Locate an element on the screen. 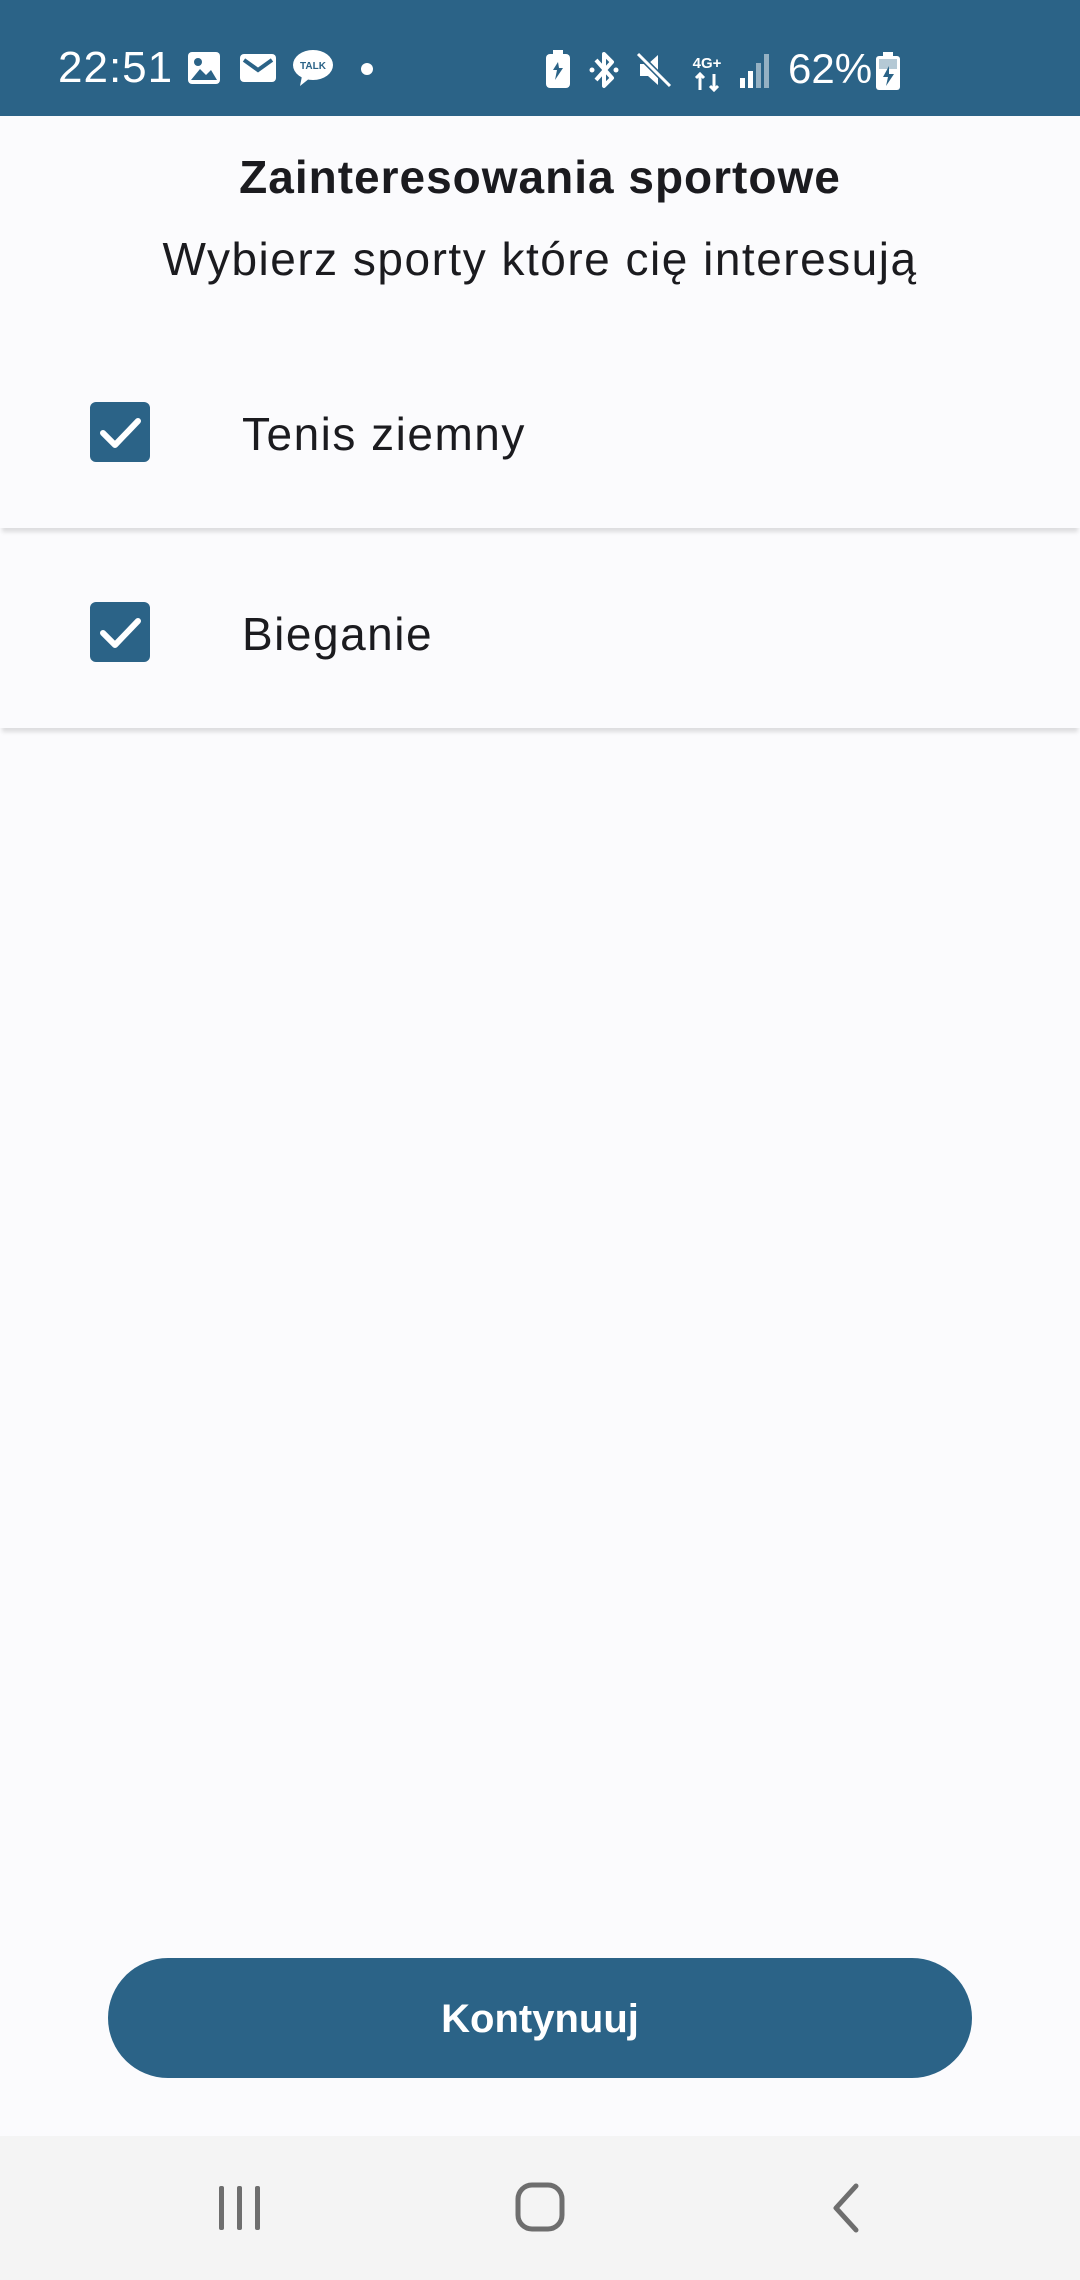 The width and height of the screenshot is (1080, 2280). battery-saver-icon is located at coordinates (558, 69).